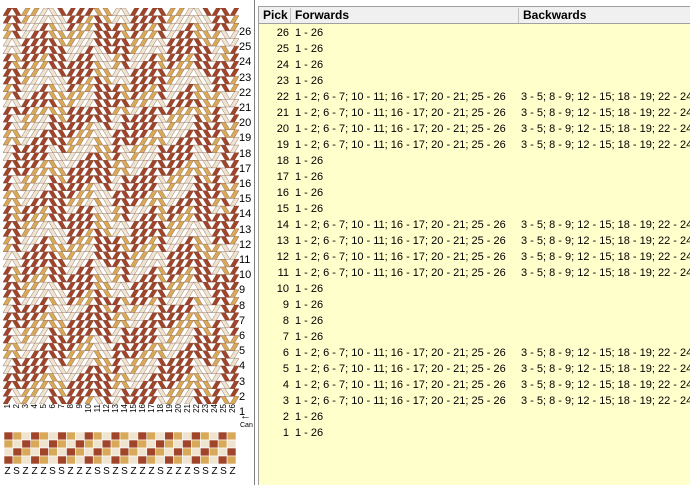  What do you see at coordinates (474, 193) in the screenshot?
I see `table-row: 16 1 - 26` at bounding box center [474, 193].